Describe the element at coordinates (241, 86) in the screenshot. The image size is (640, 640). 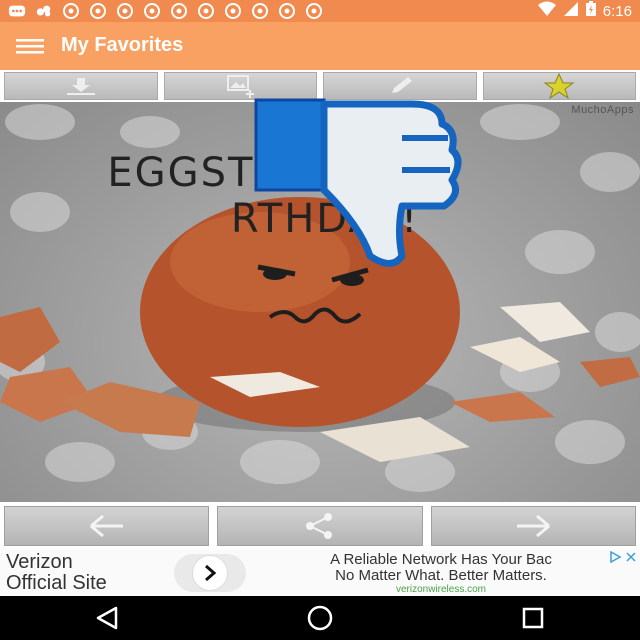
I see `add-image-icon` at that location.